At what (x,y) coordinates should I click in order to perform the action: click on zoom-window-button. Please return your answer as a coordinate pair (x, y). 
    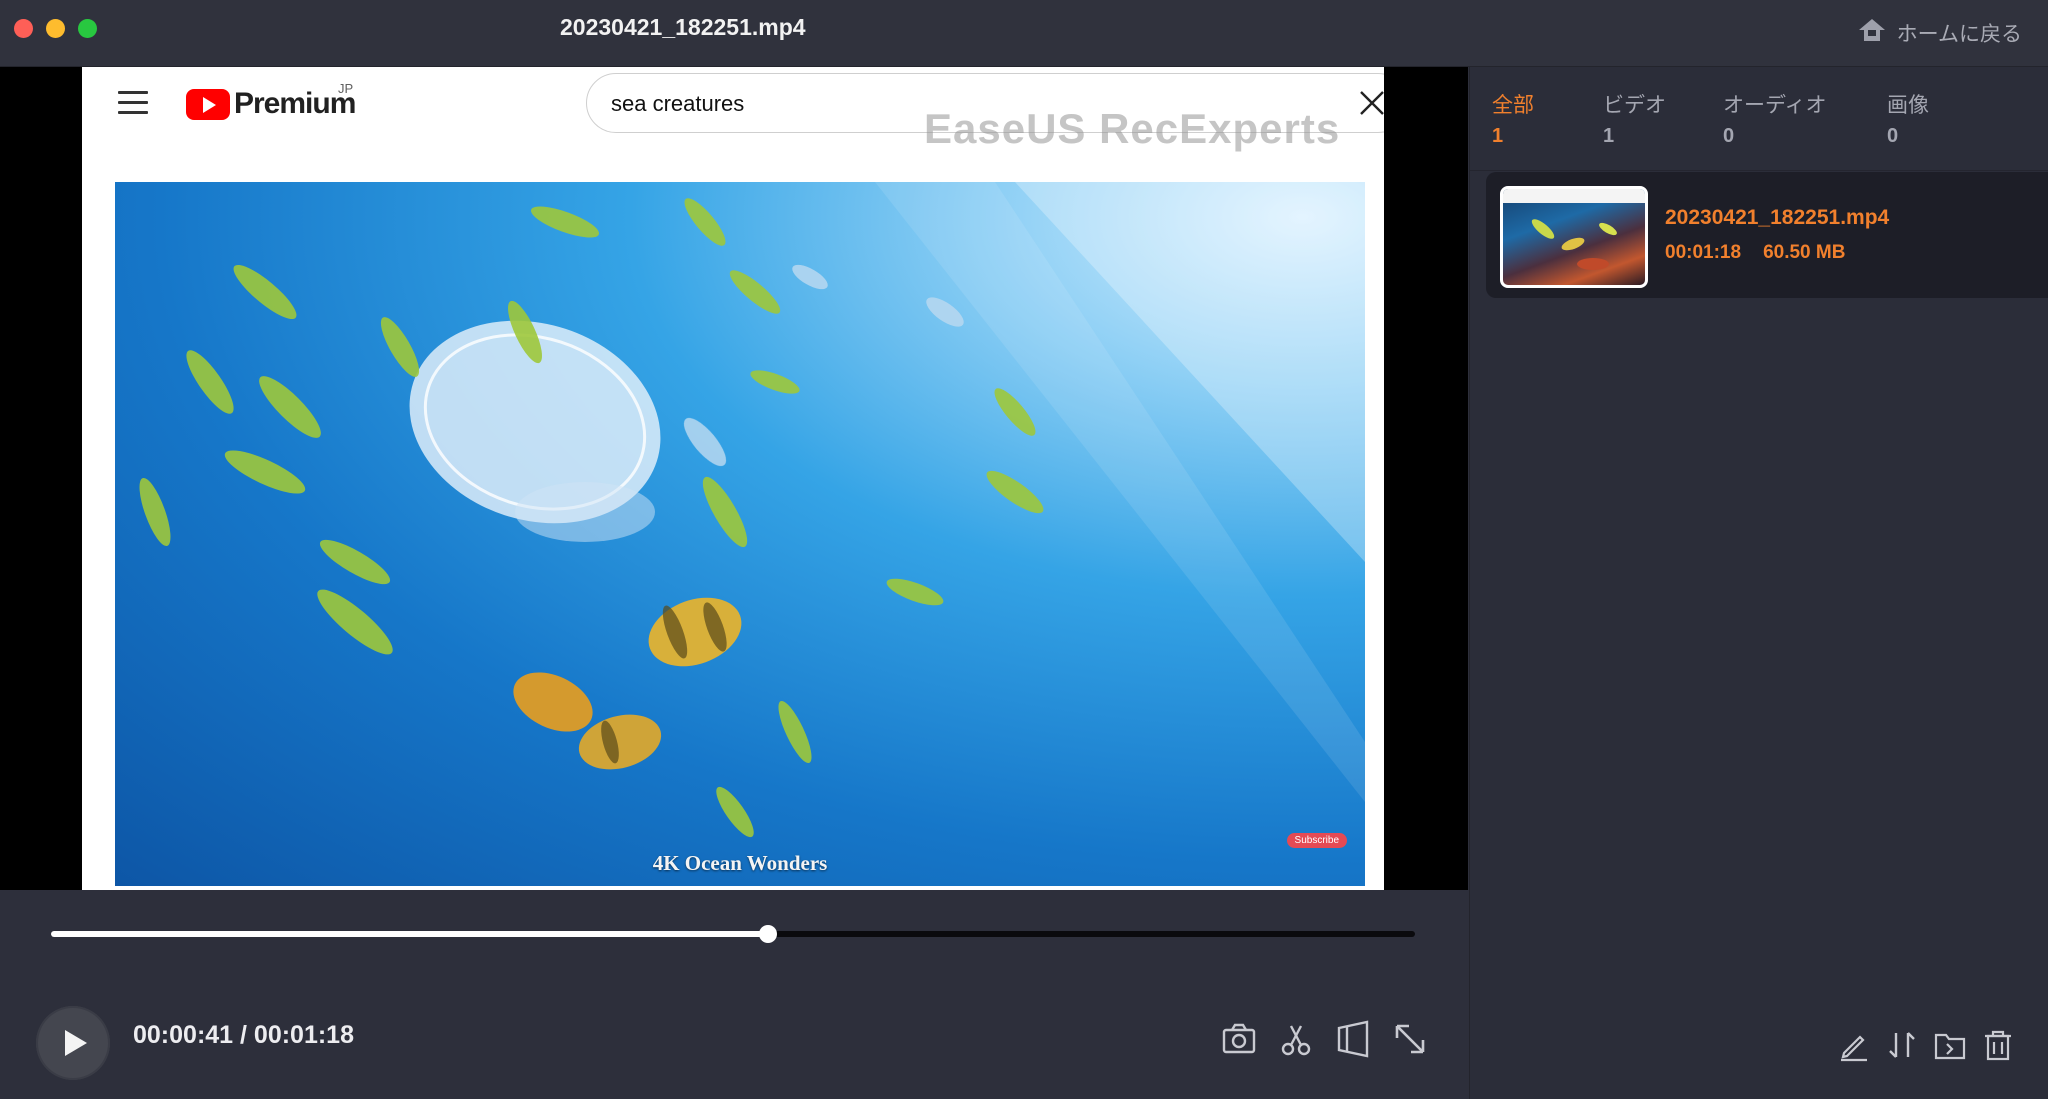
    Looking at the image, I should click on (87, 28).